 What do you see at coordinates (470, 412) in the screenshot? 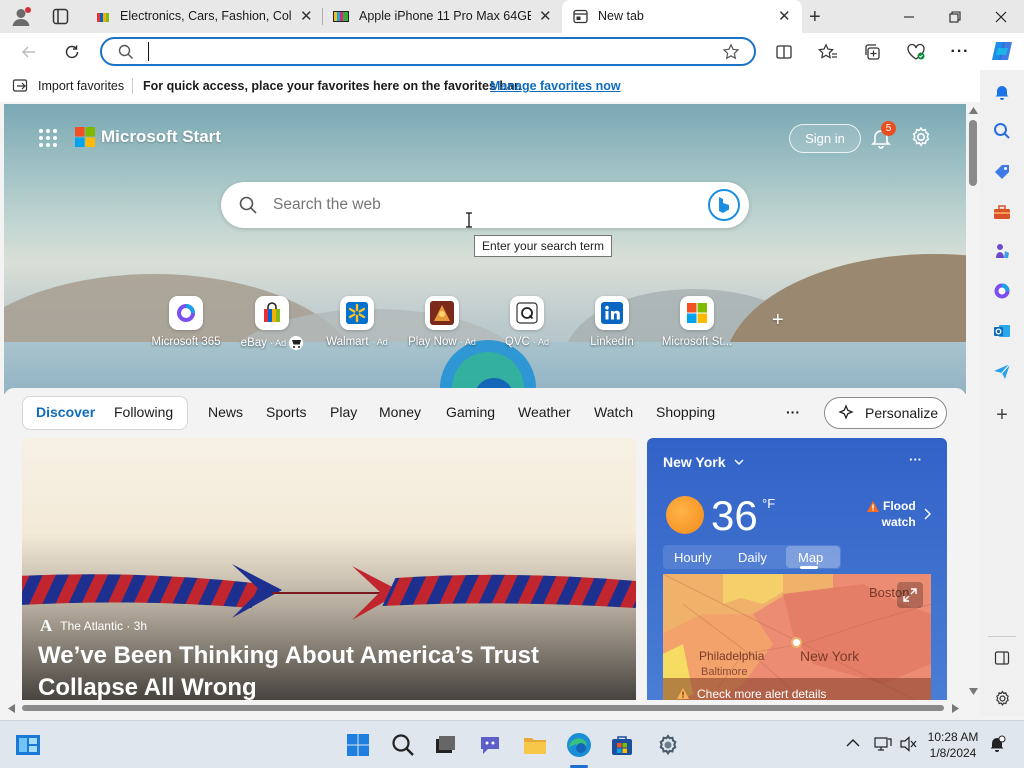
I see `nav-gaming: Gaming` at bounding box center [470, 412].